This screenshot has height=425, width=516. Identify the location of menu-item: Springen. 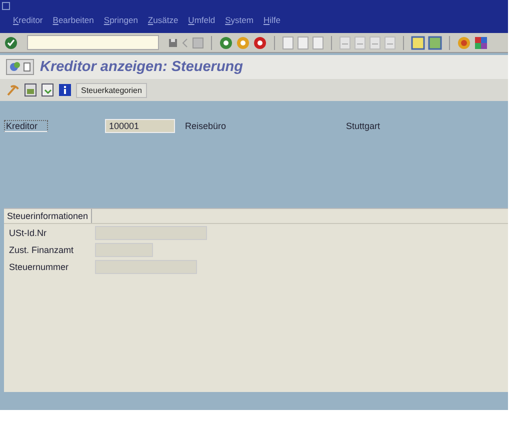
(121, 20).